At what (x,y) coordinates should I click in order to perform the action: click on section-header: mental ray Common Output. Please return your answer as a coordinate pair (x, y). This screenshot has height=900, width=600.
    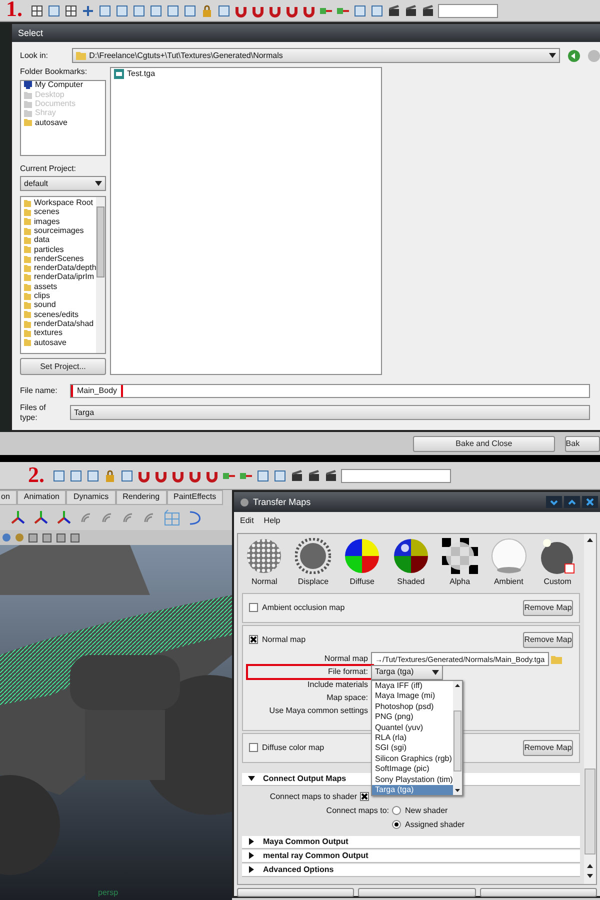
    Looking at the image, I should click on (411, 856).